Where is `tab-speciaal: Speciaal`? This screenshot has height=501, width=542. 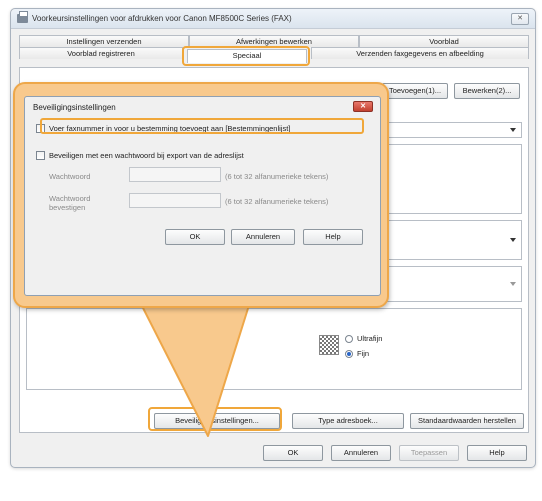
tab-speciaal: Speciaal is located at coordinates (247, 56).